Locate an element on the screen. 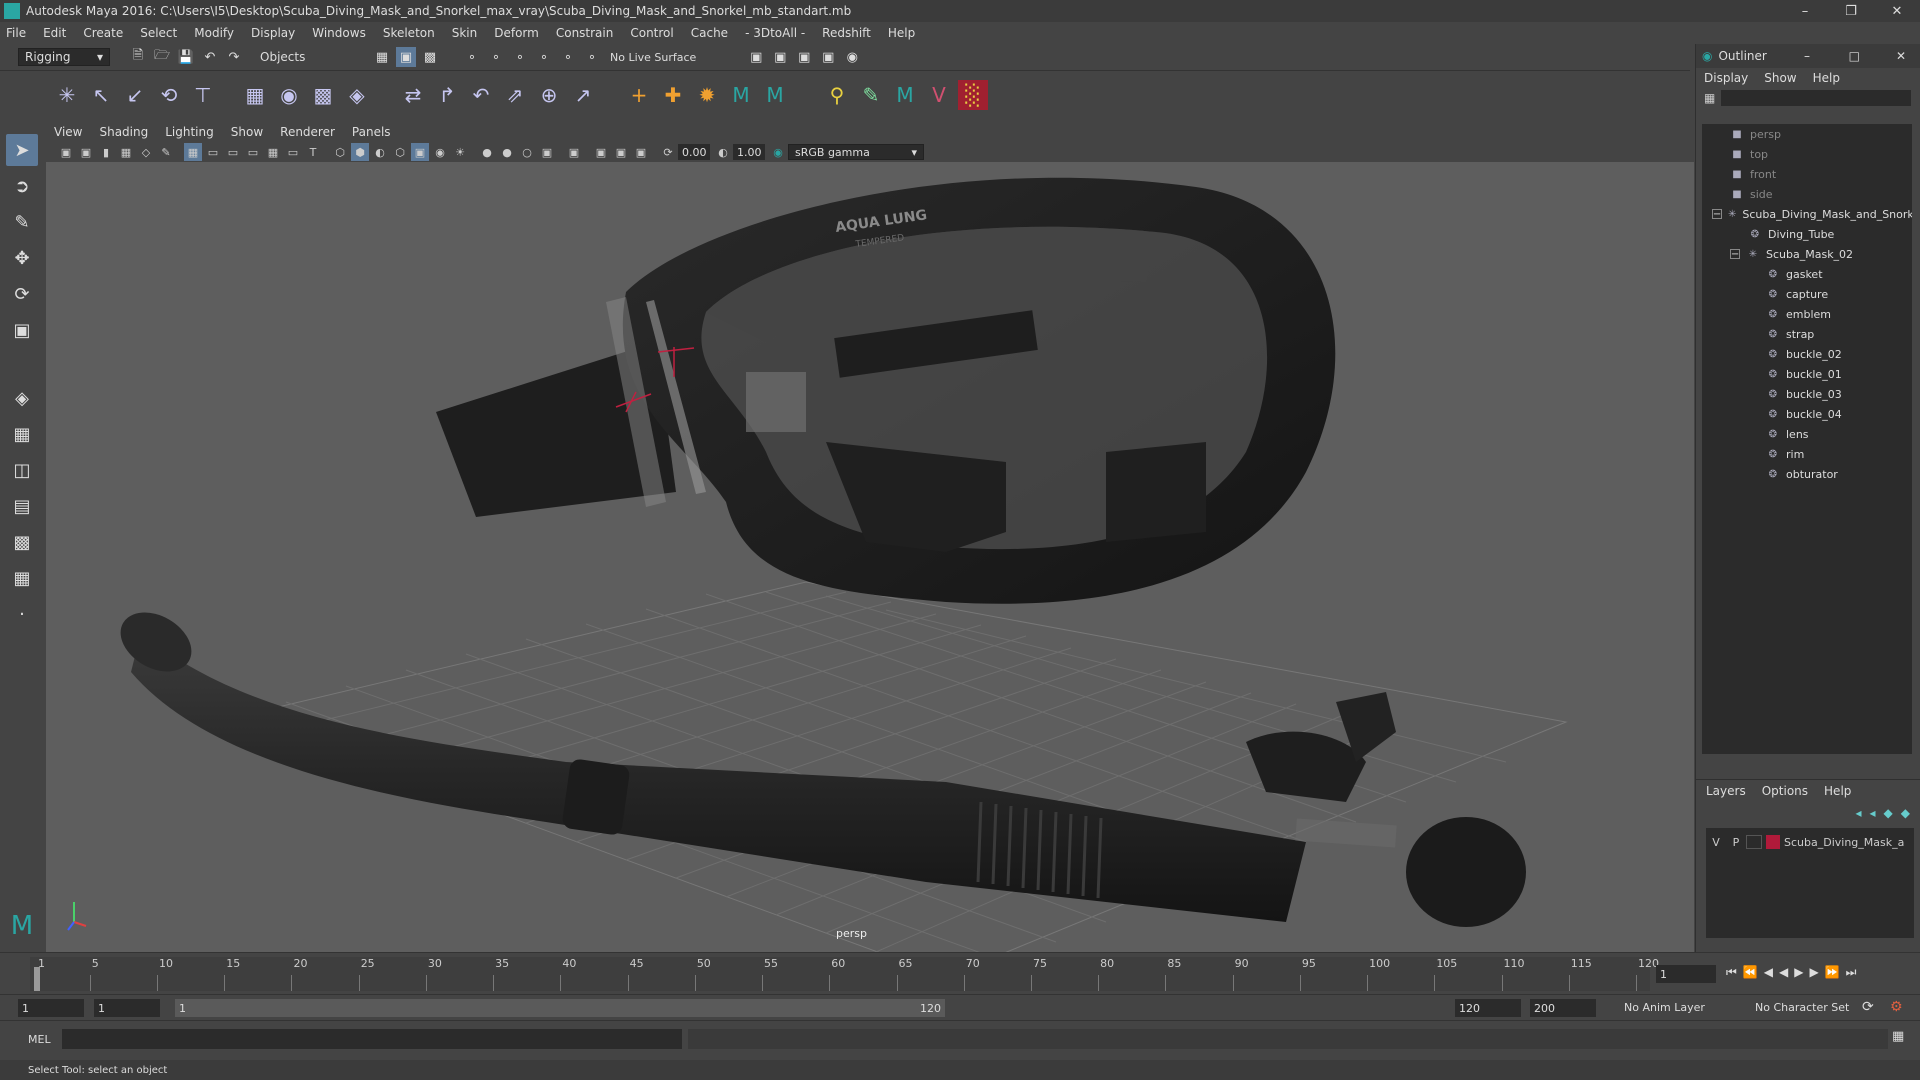 Image resolution: width=1920 pixels, height=1080 pixels. outliner-item: ❂ gasket is located at coordinates (1807, 274).